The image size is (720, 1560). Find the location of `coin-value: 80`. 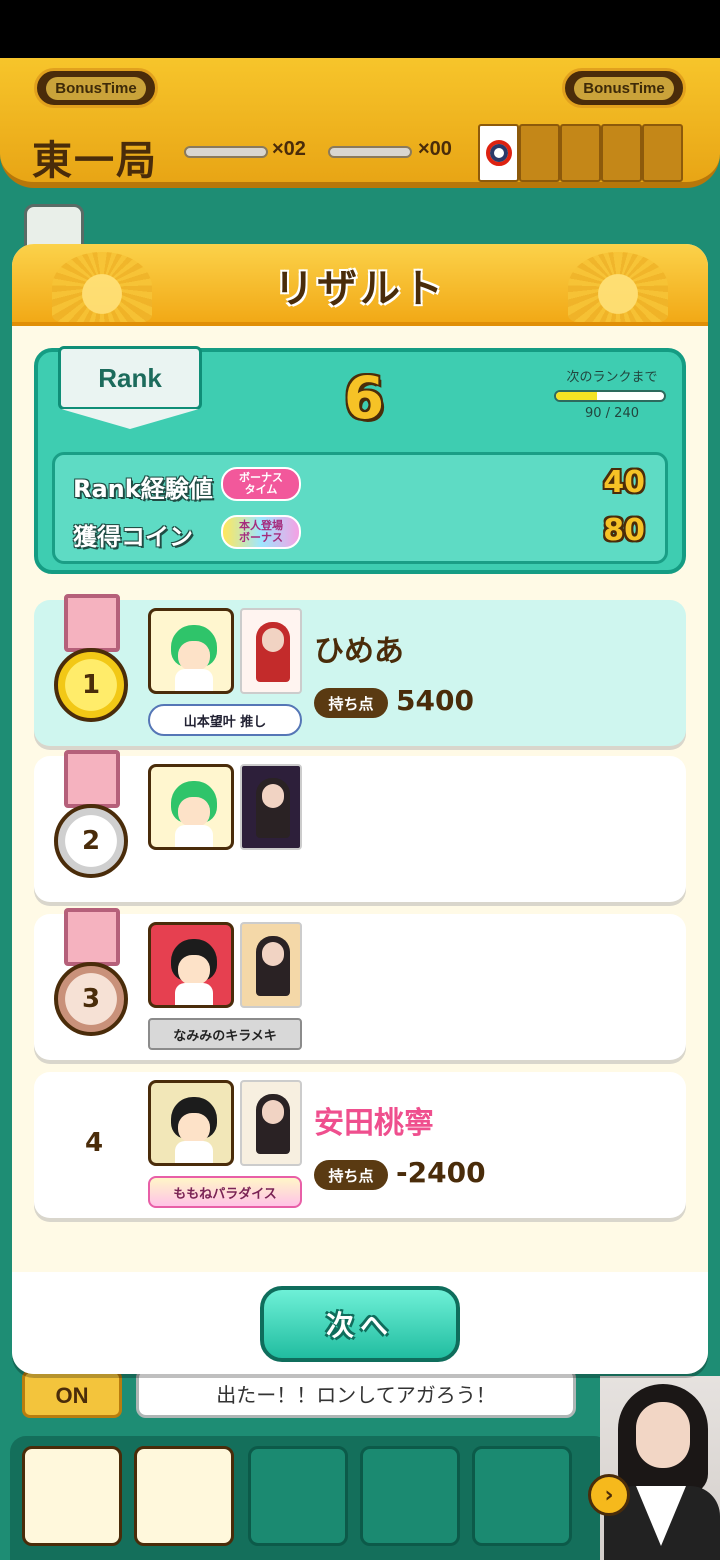

coin-value: 80 is located at coordinates (624, 530).